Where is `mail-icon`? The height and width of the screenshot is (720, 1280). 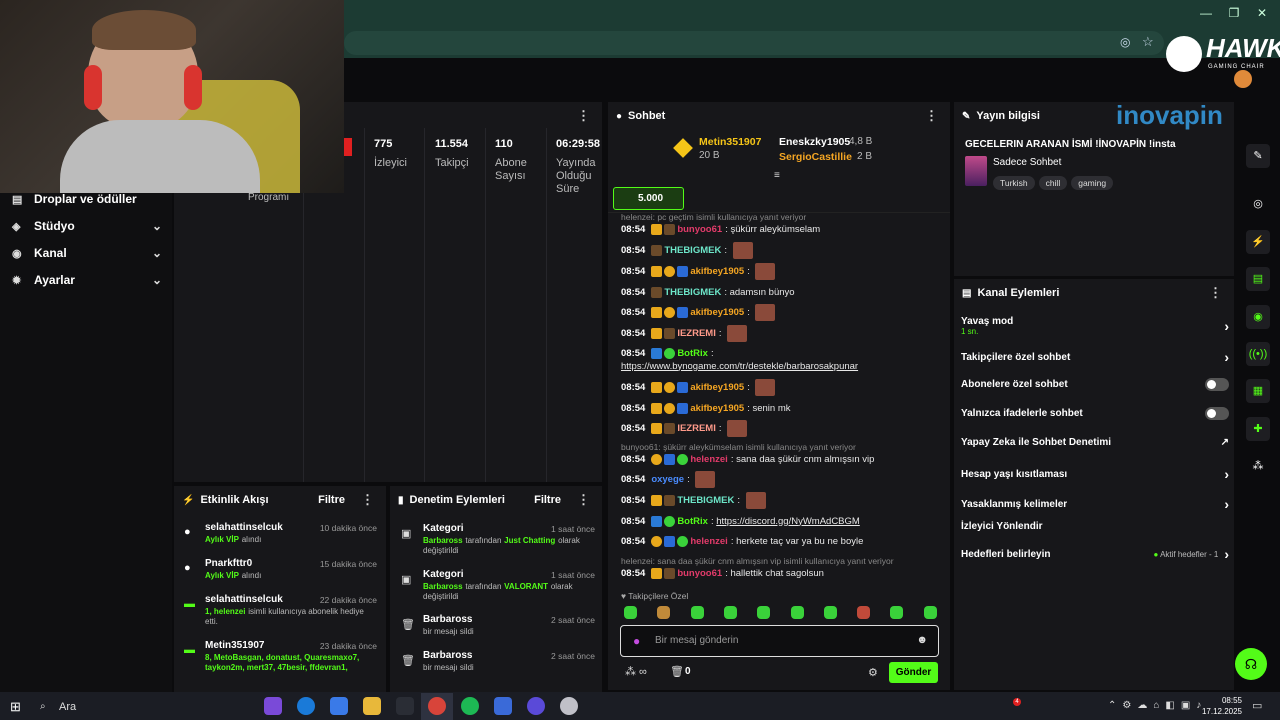
mail-icon is located at coordinates (339, 706).